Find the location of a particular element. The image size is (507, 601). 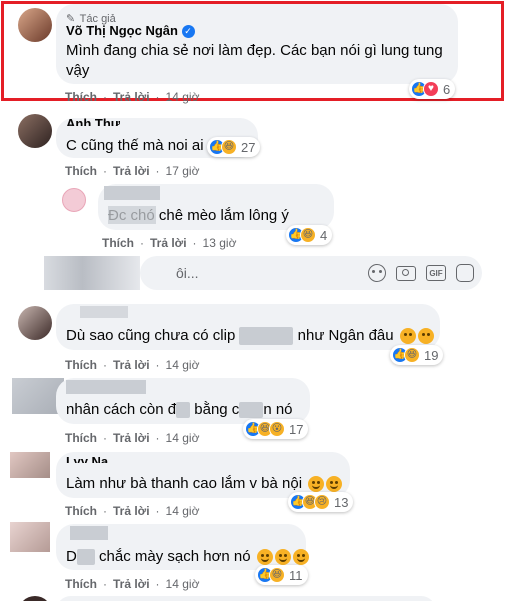

comment-text-row: D chắc mày sạch hơn nó is located at coordinates (187, 557).